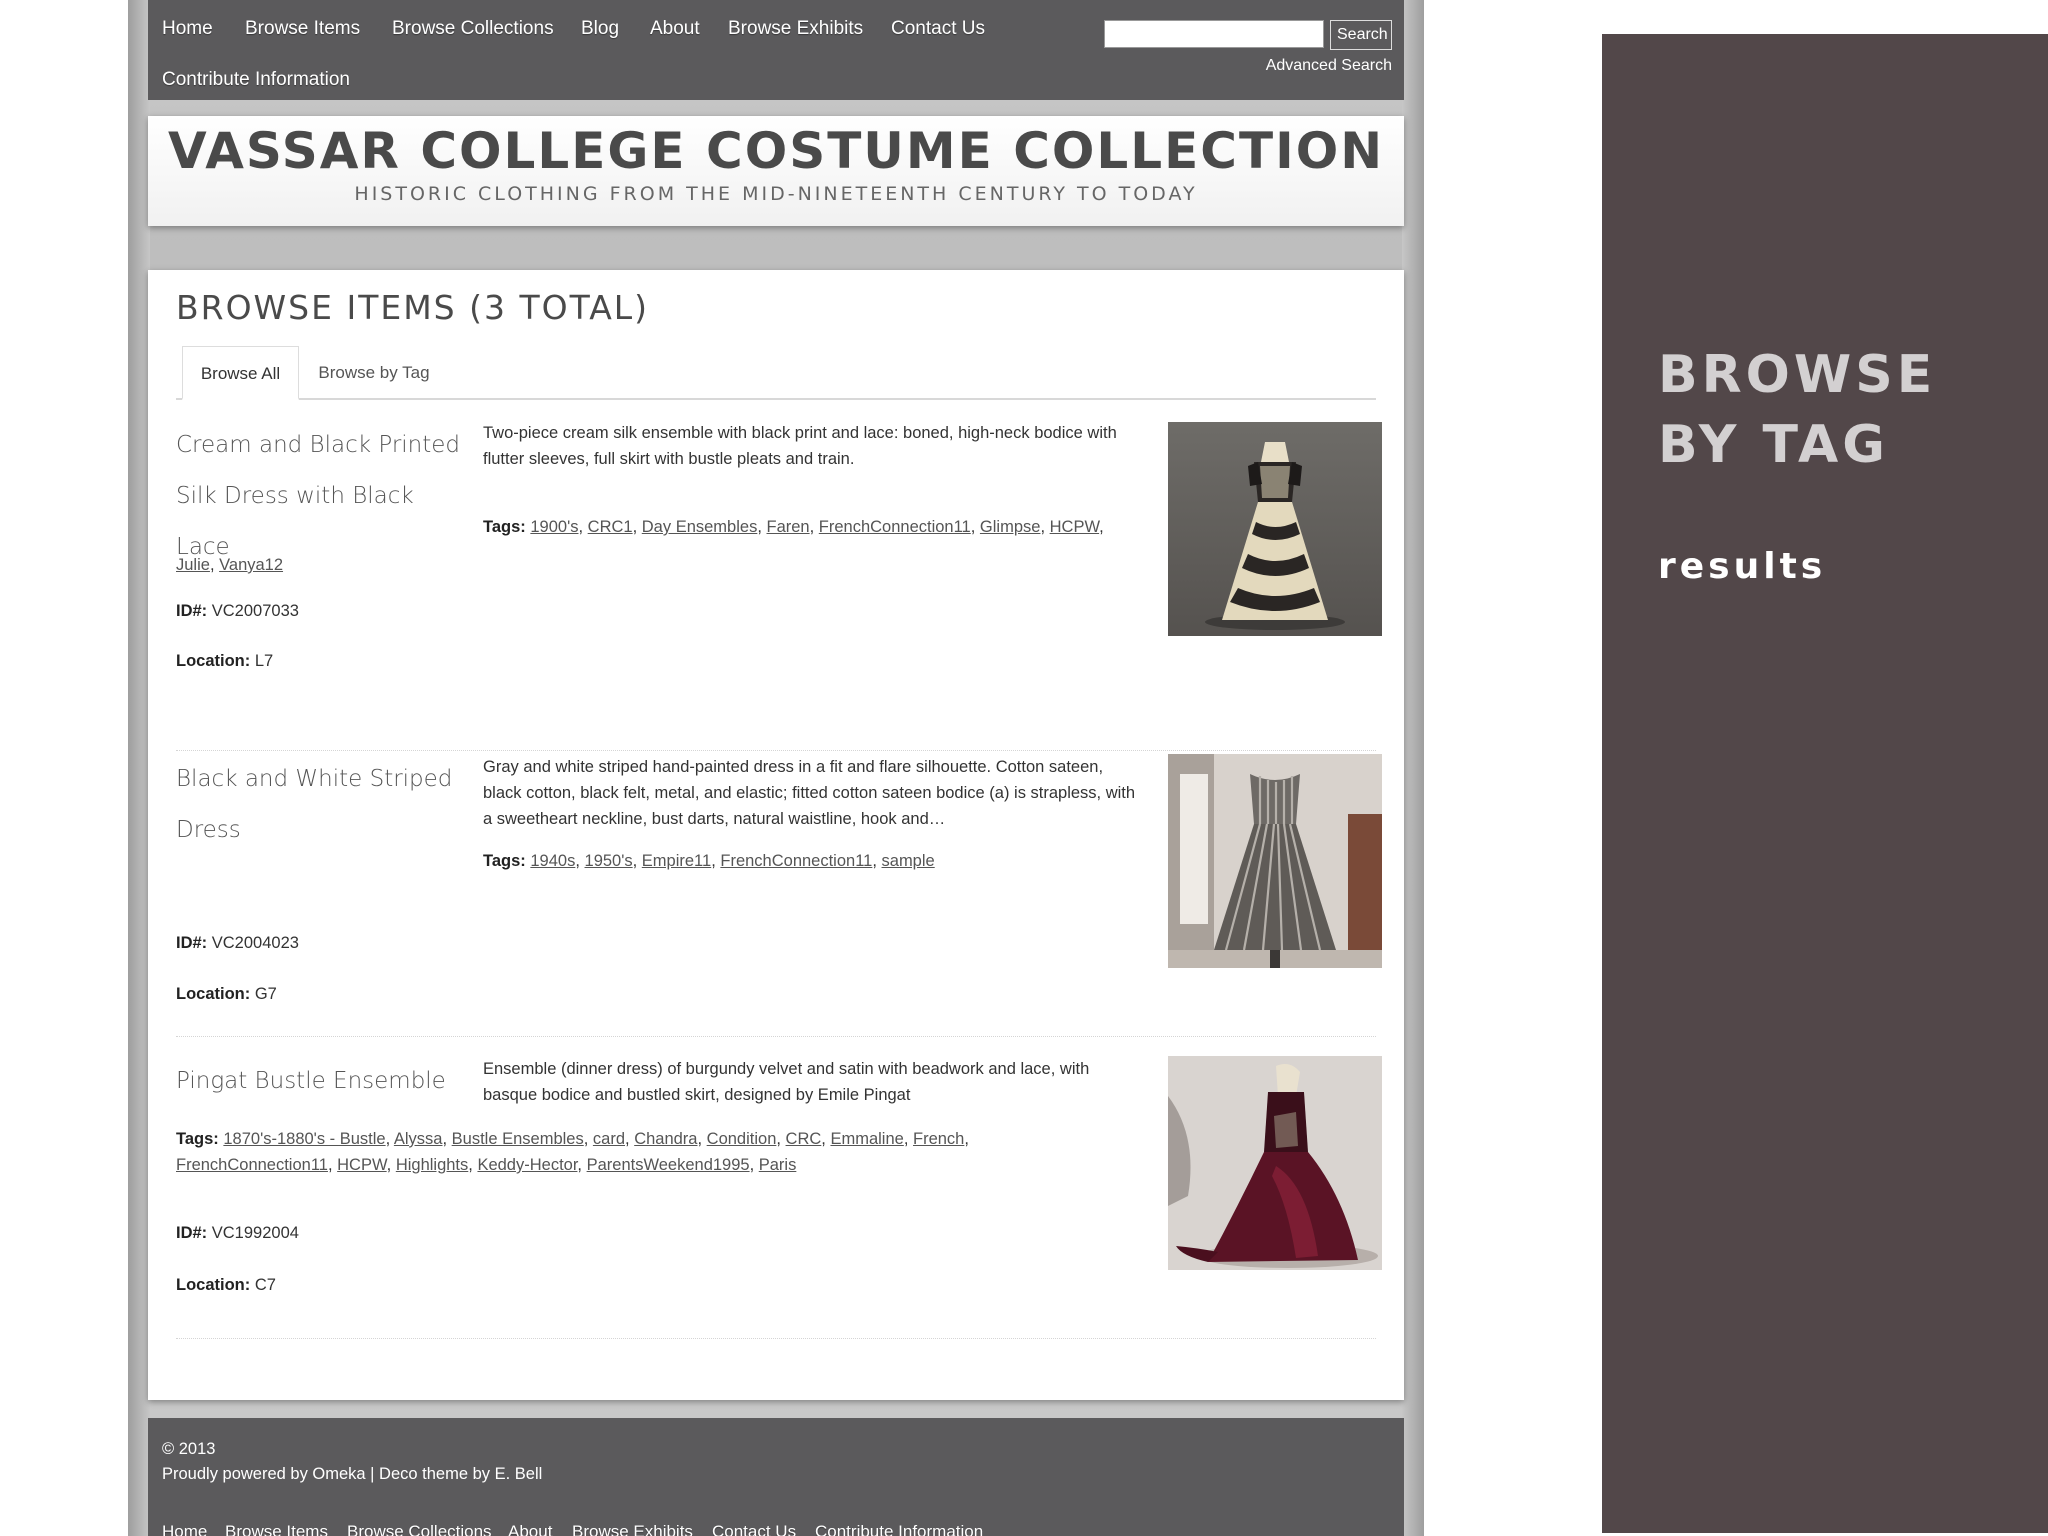 The image size is (2048, 1536). I want to click on tag-link: ParentsWeekend1995, so click(668, 1165).